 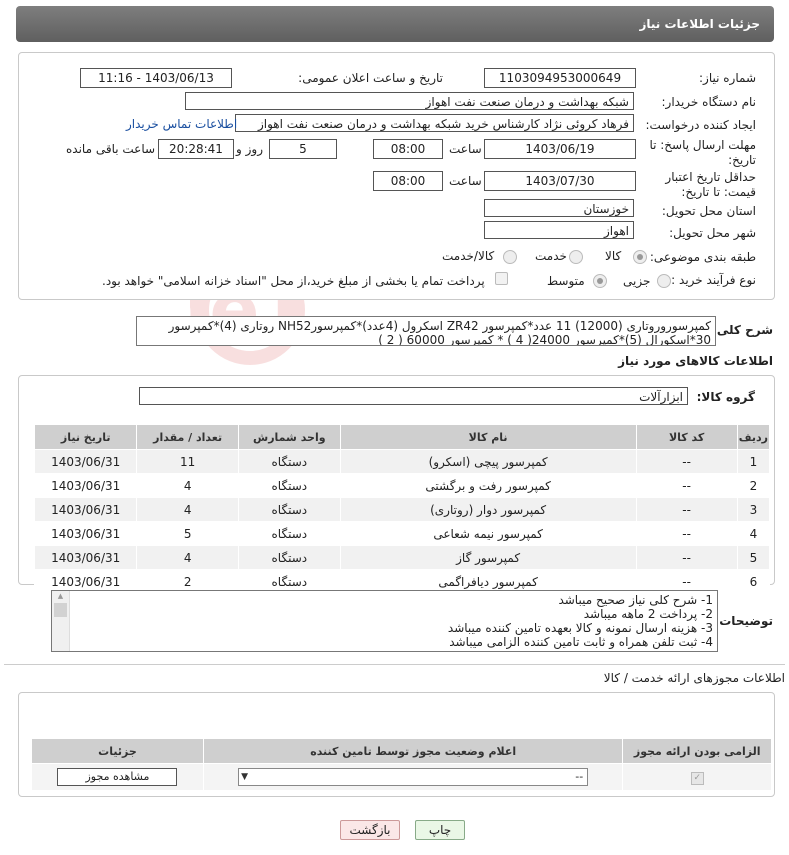 What do you see at coordinates (700, 125) in the screenshot?
I see `creator-label: ایجاد کننده درخواست:` at bounding box center [700, 125].